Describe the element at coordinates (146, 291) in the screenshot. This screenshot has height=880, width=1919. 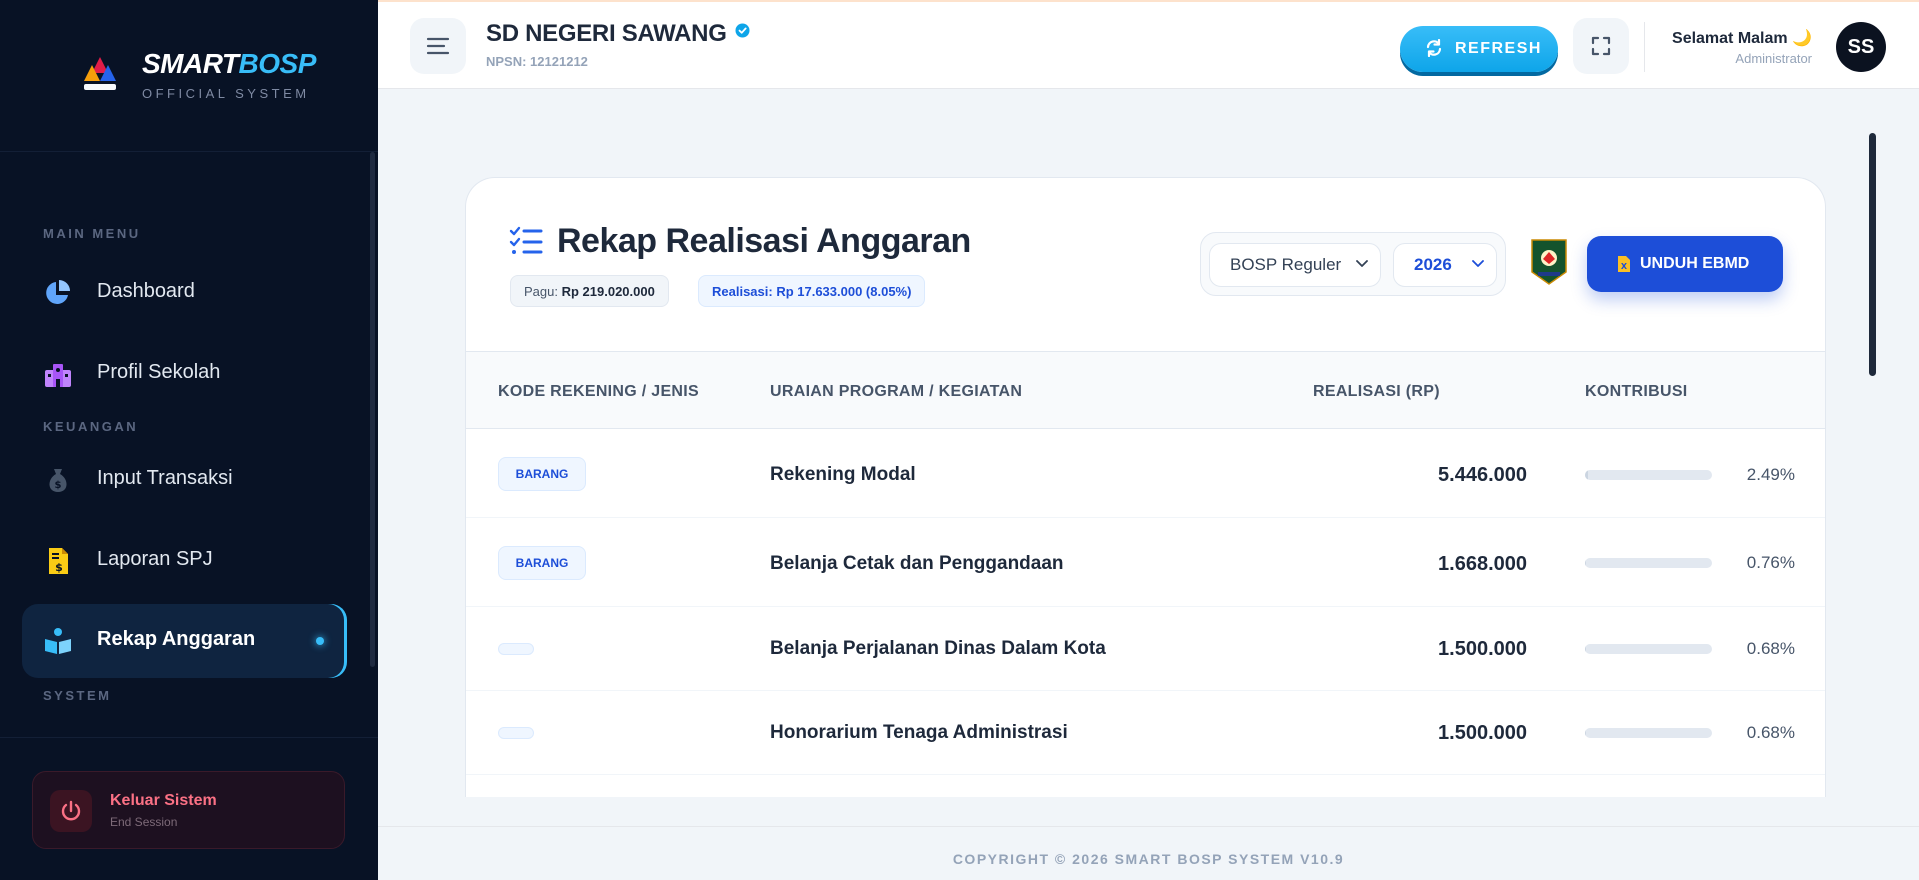
I see `sidebar-item-label: Dashboard` at that location.